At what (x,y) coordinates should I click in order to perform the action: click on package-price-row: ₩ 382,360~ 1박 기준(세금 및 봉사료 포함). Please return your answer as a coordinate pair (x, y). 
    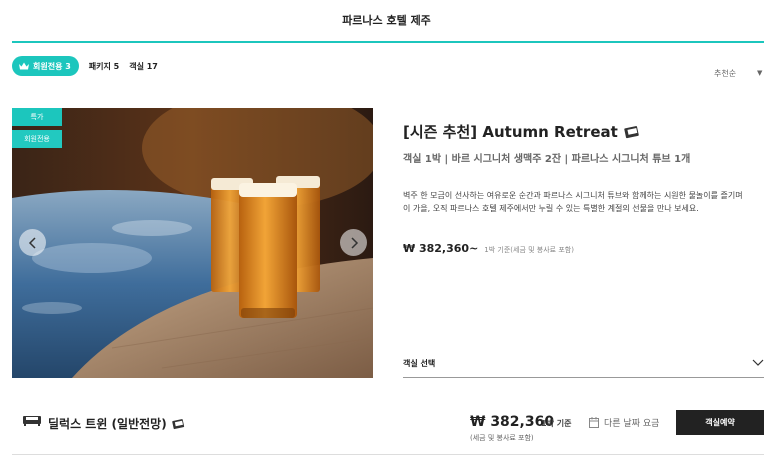
    Looking at the image, I should click on (488, 248).